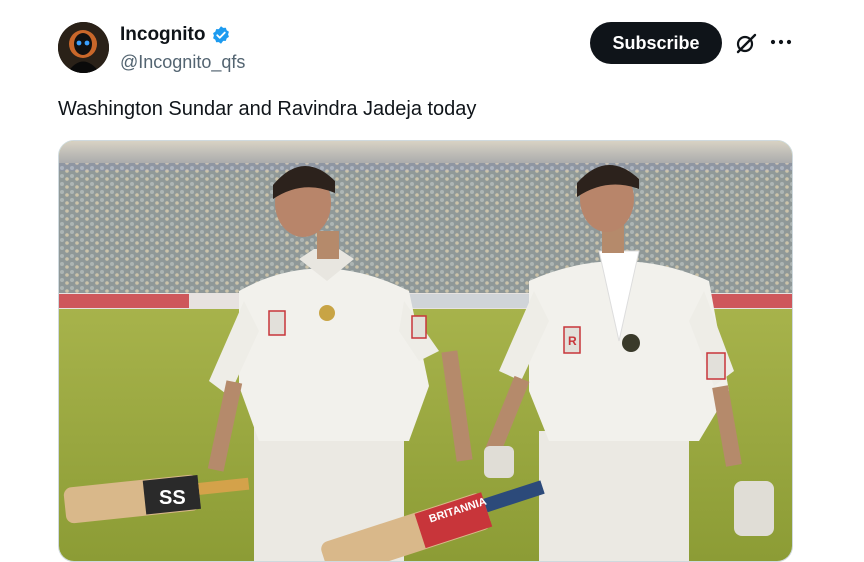  I want to click on verified-badge-icon, so click(221, 35).